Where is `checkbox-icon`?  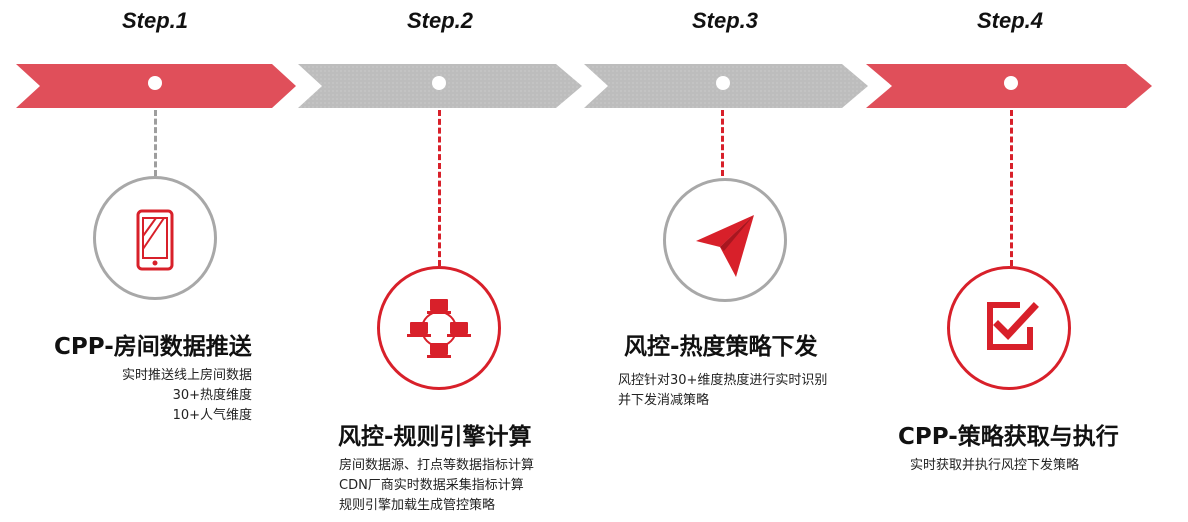 checkbox-icon is located at coordinates (1013, 326).